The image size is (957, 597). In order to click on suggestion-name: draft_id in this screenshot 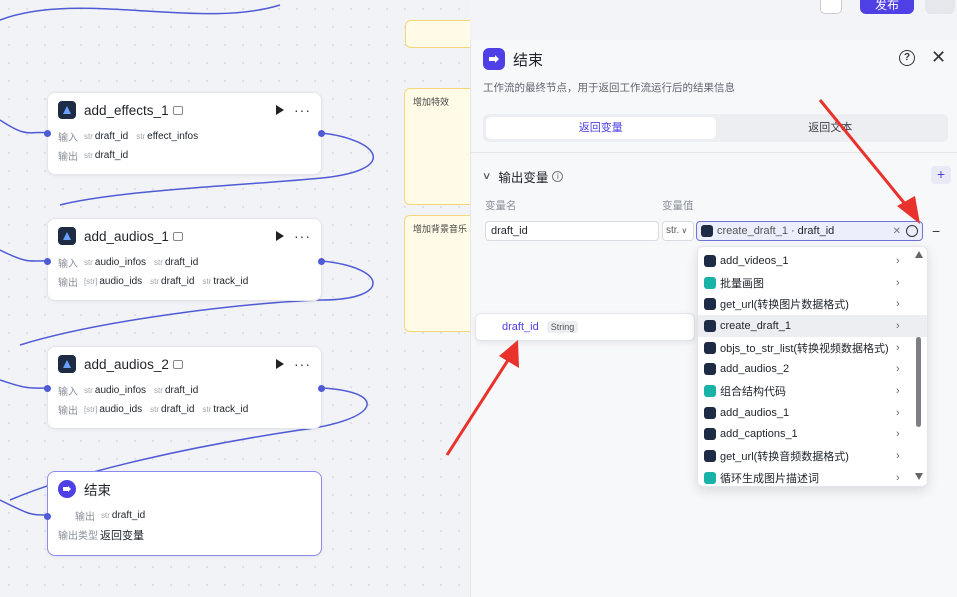, I will do `click(520, 327)`.